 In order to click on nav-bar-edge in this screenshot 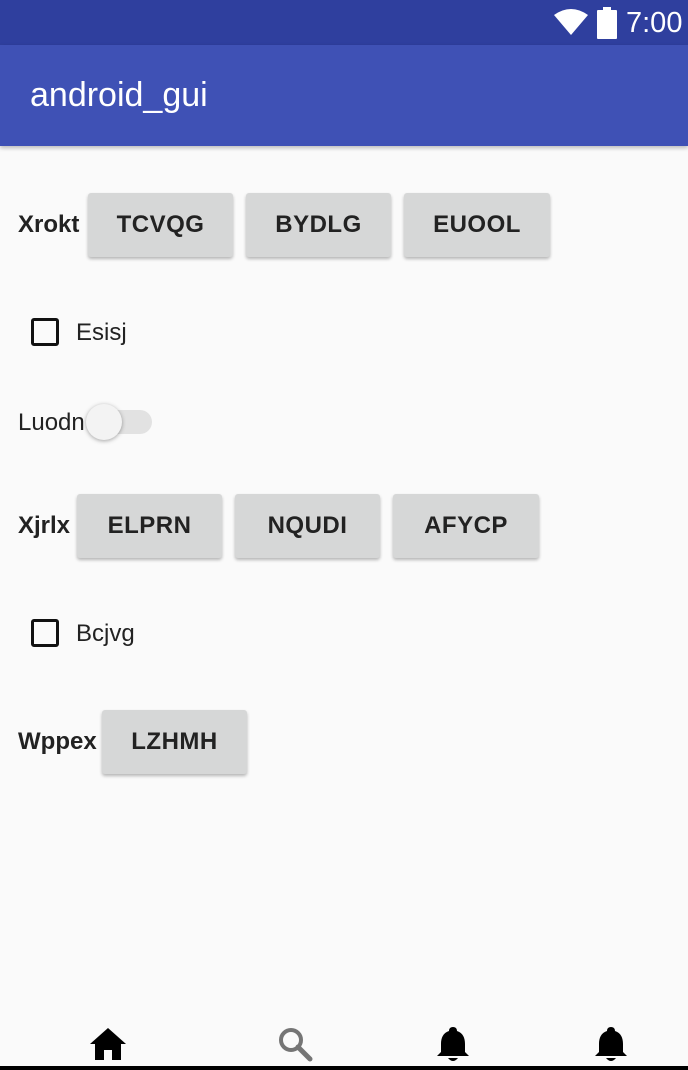, I will do `click(344, 1068)`.